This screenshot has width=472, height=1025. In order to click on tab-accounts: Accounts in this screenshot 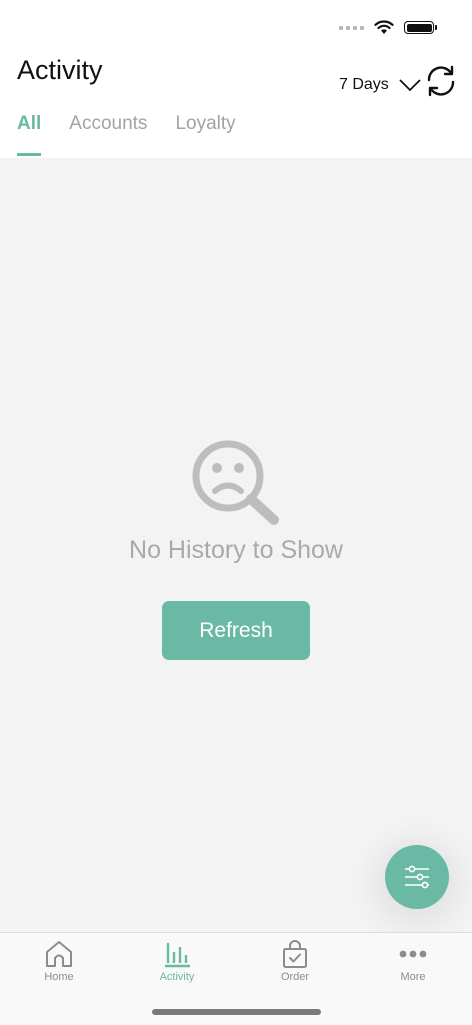, I will do `click(108, 134)`.